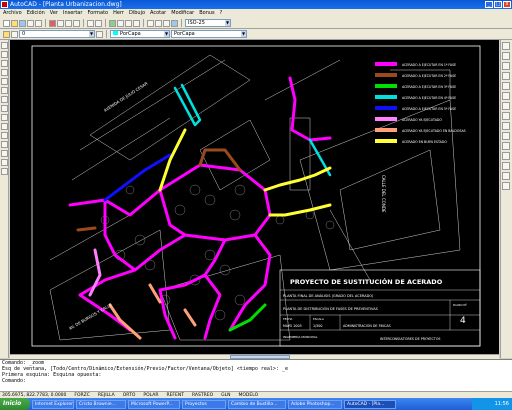 This screenshot has height=410, width=512. What do you see at coordinates (506, 66) in the screenshot?
I see `mirror-icon` at bounding box center [506, 66].